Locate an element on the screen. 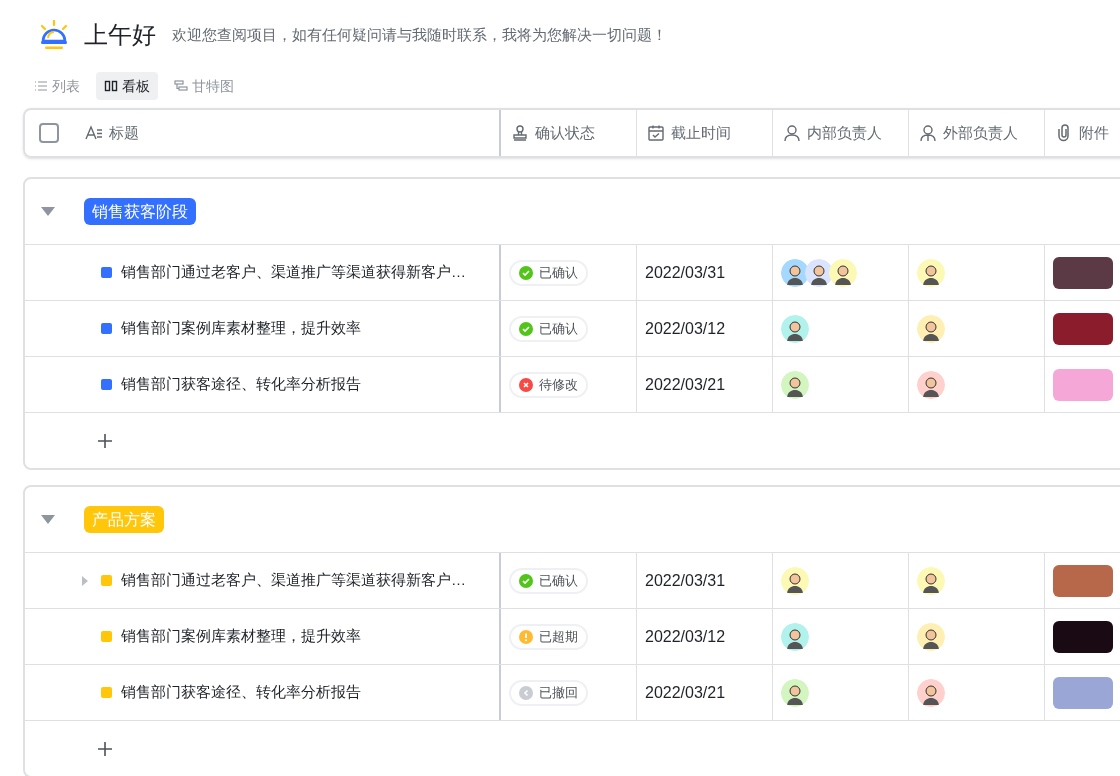 Image resolution: width=1120 pixels, height=776 pixels. calendar-icon is located at coordinates (656, 133).